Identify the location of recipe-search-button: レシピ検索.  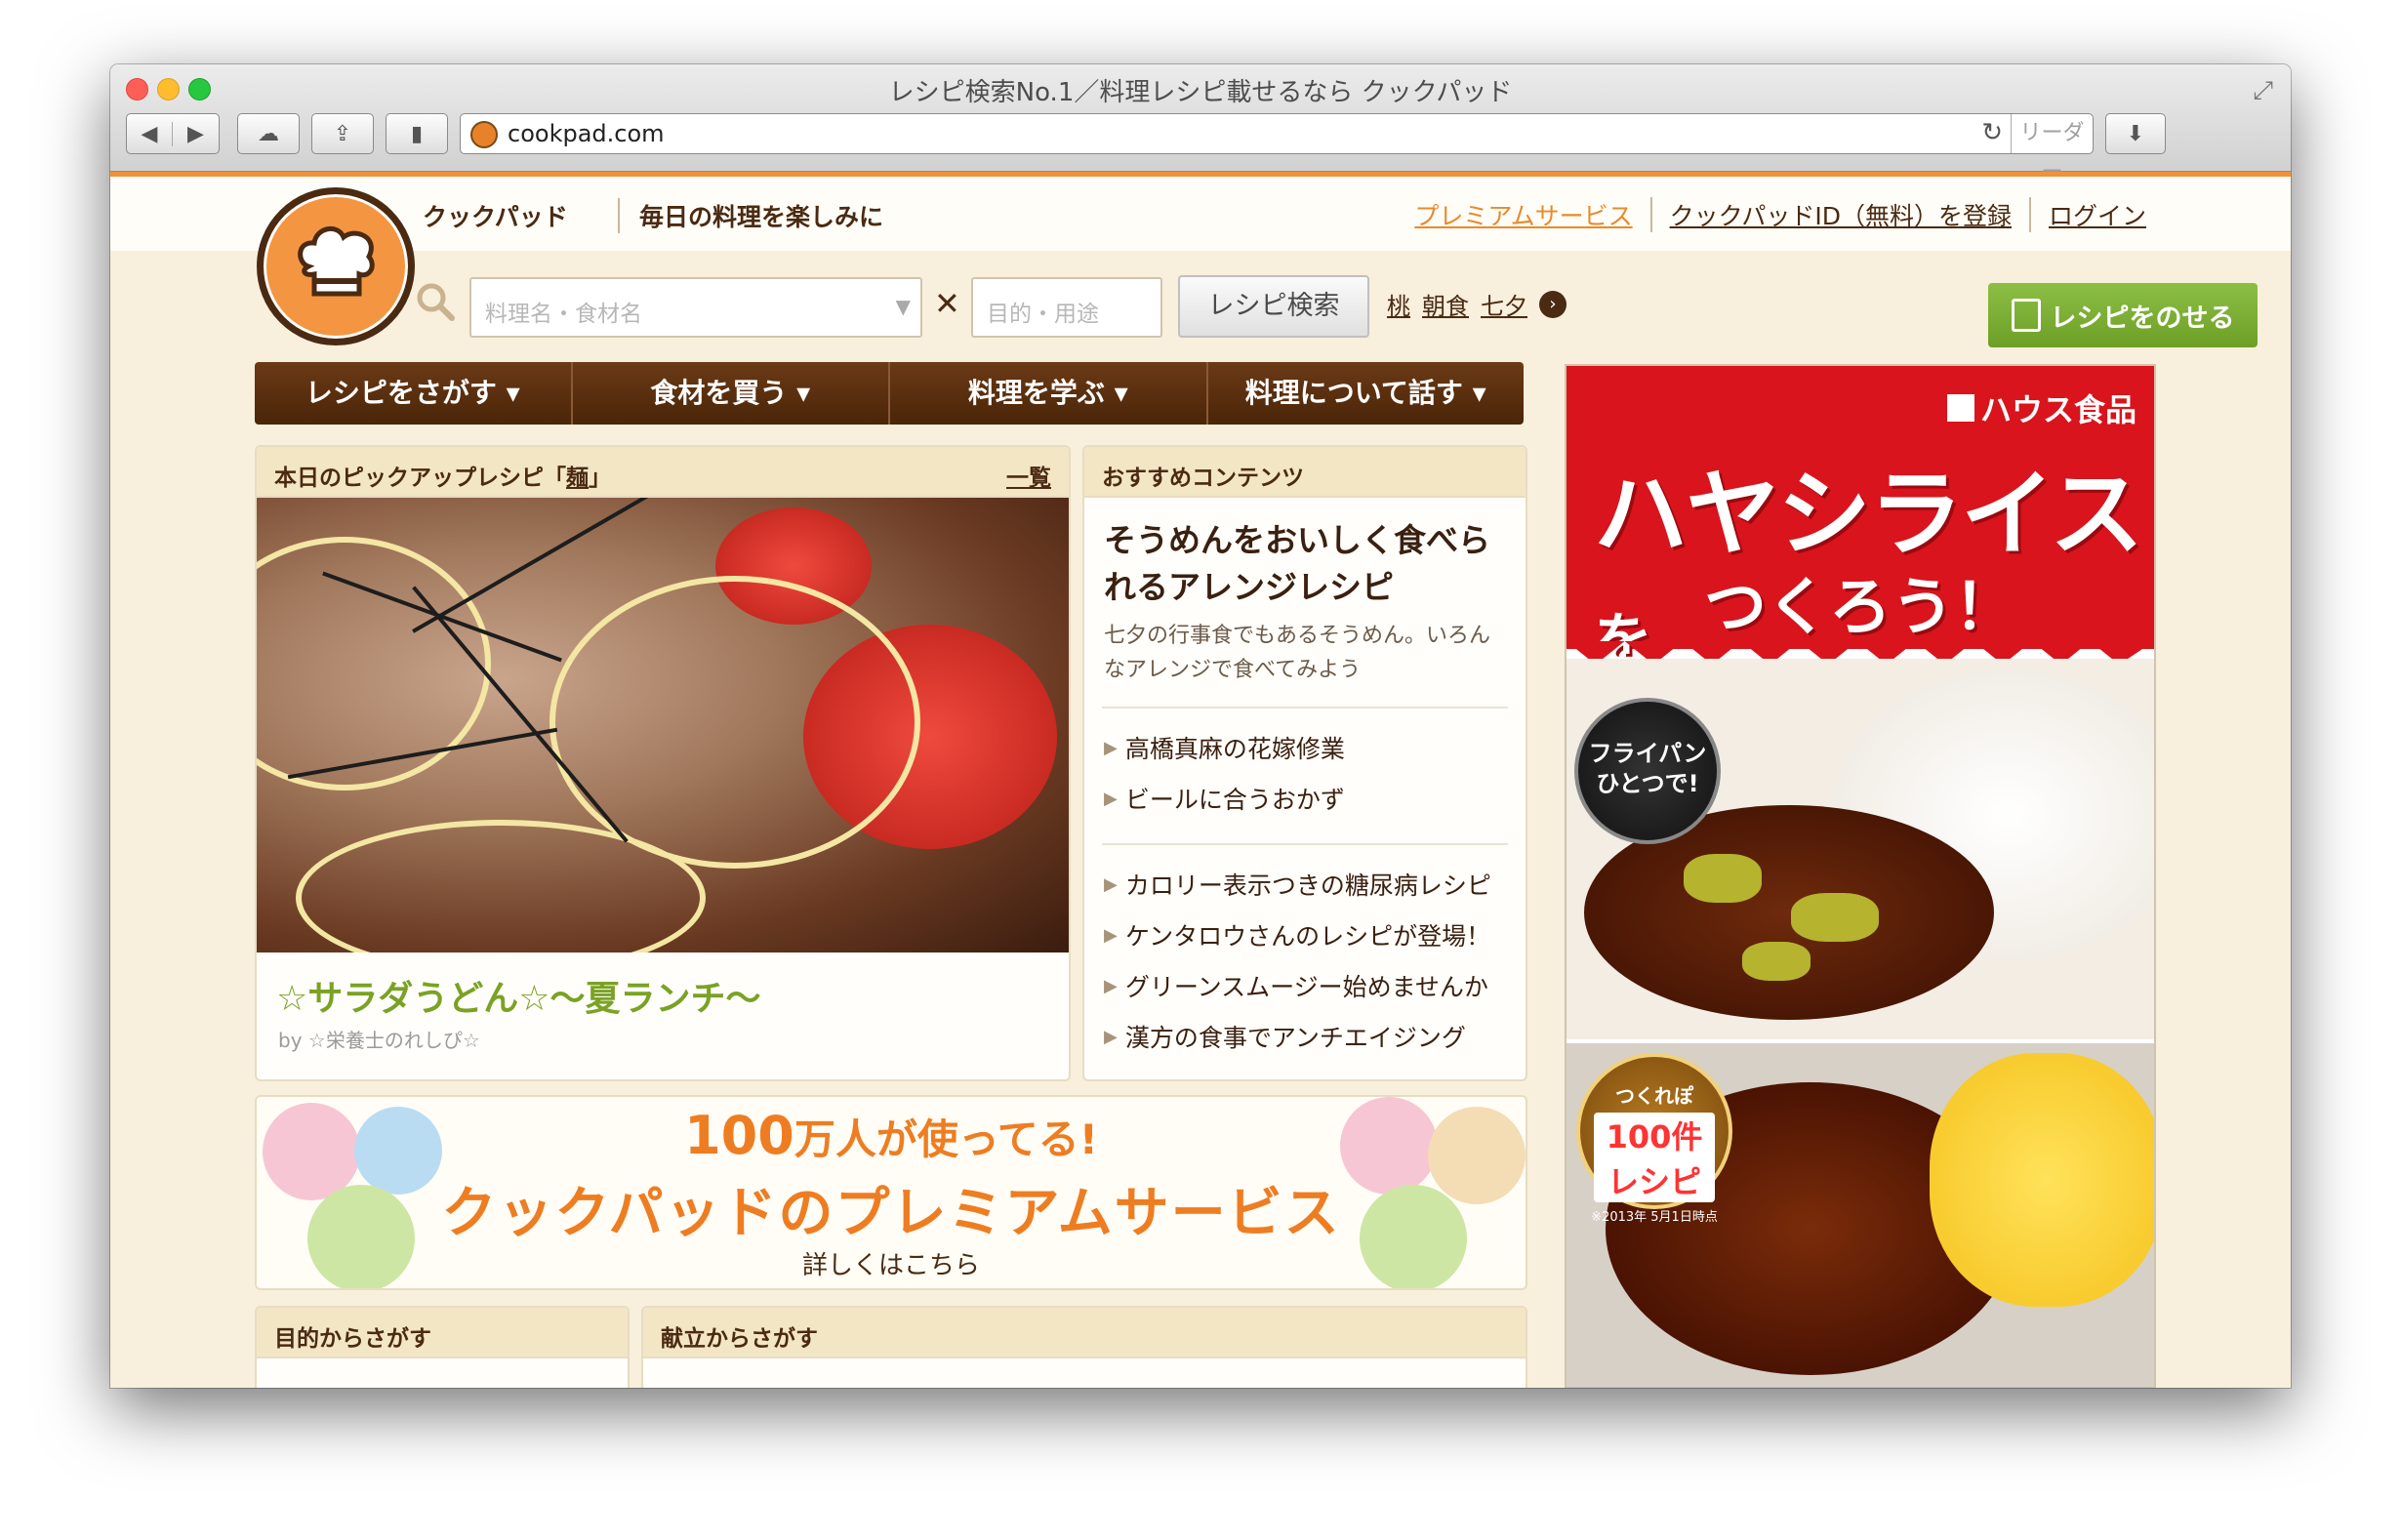
(1273, 306).